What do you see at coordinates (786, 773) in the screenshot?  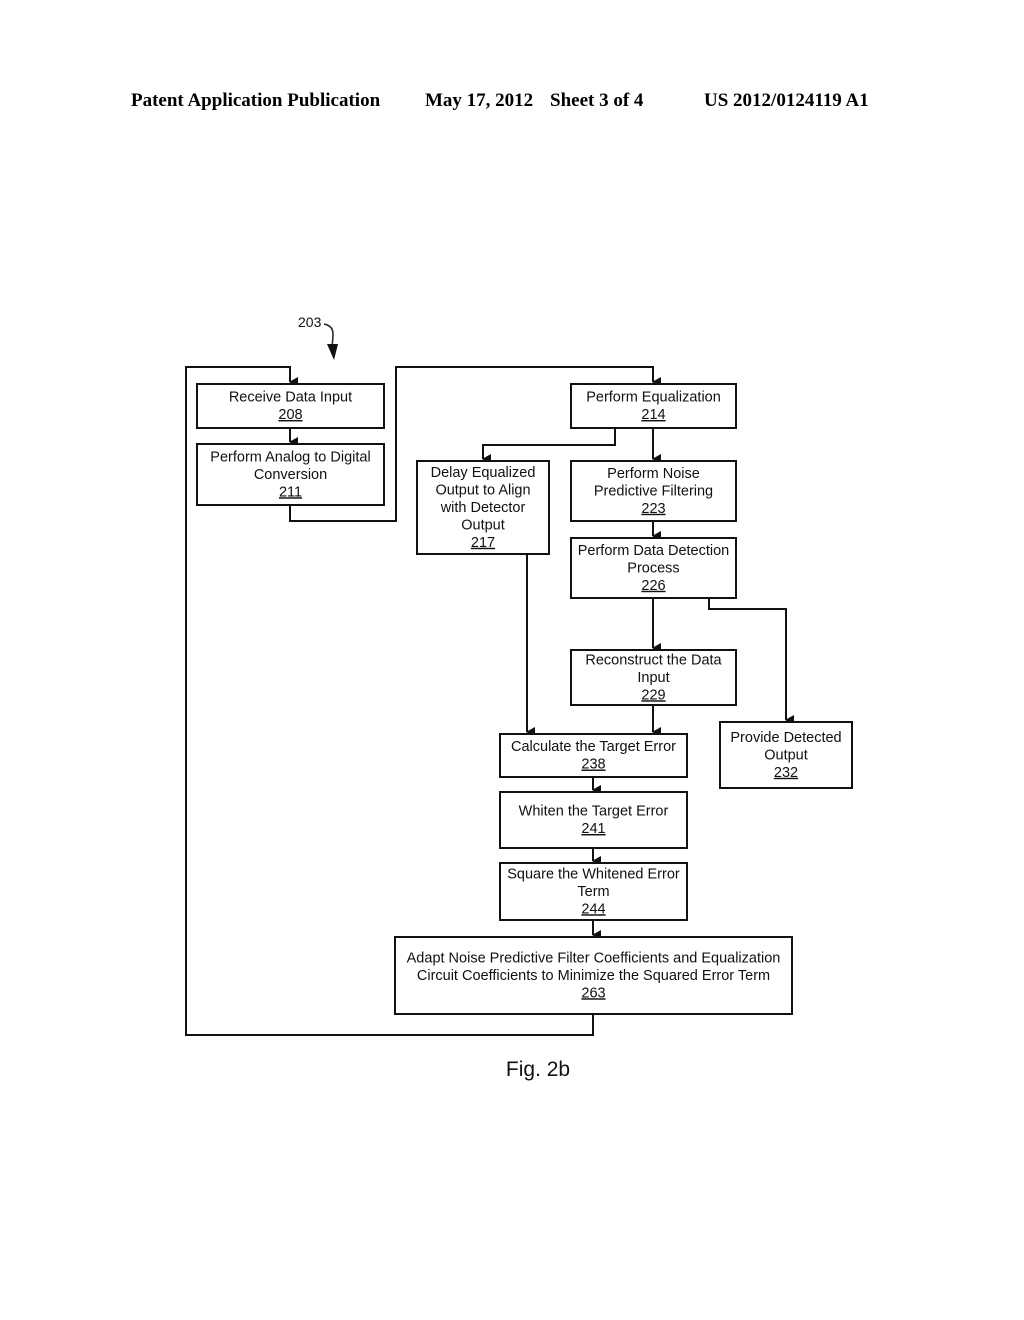 I see `process-box-reference-number: 232` at bounding box center [786, 773].